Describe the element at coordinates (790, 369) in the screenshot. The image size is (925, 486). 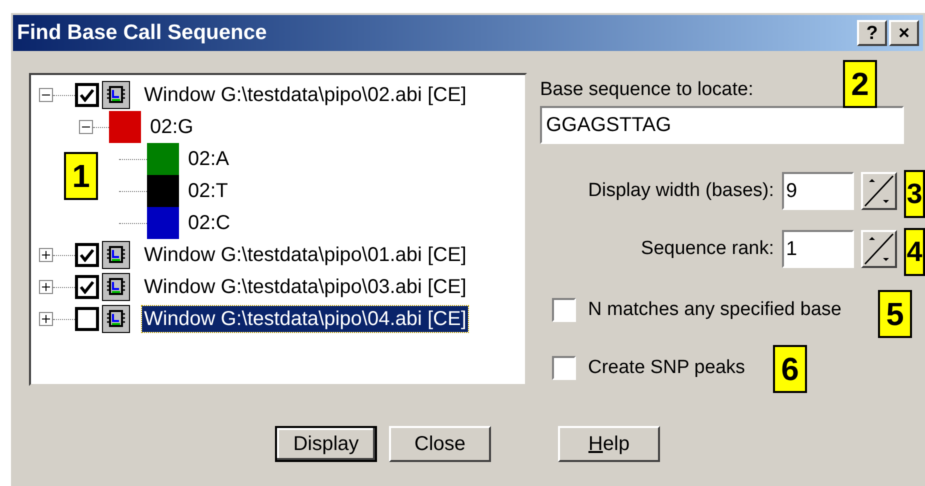
I see `callout-number: 6` at that location.